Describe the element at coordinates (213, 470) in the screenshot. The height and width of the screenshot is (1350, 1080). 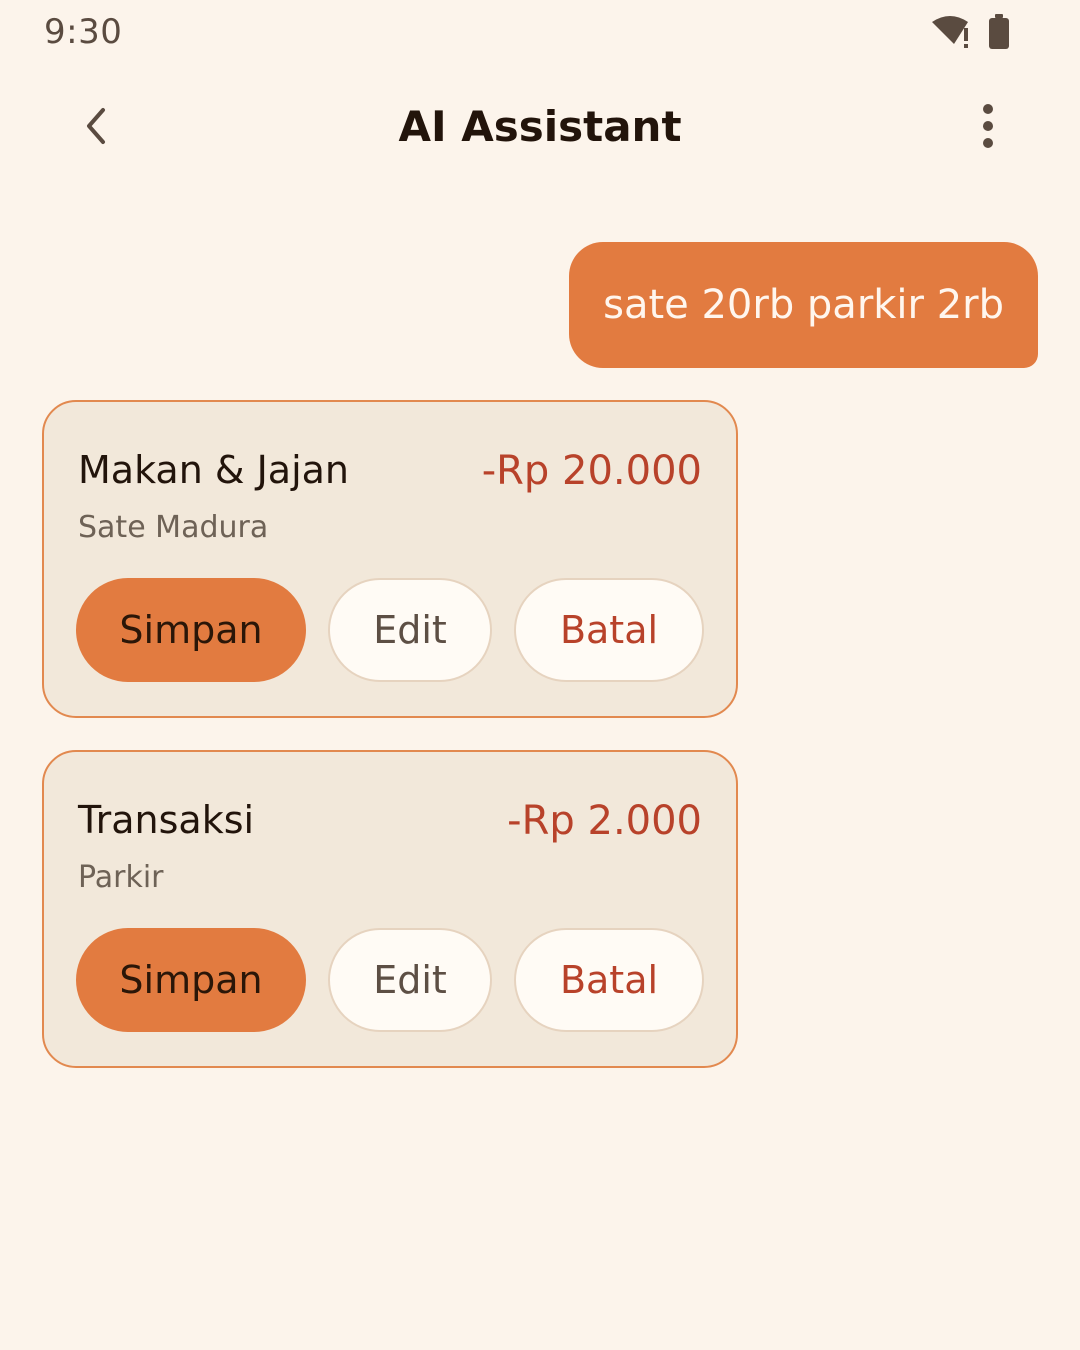
I see `transaction-category: Makan & Jajan` at that location.